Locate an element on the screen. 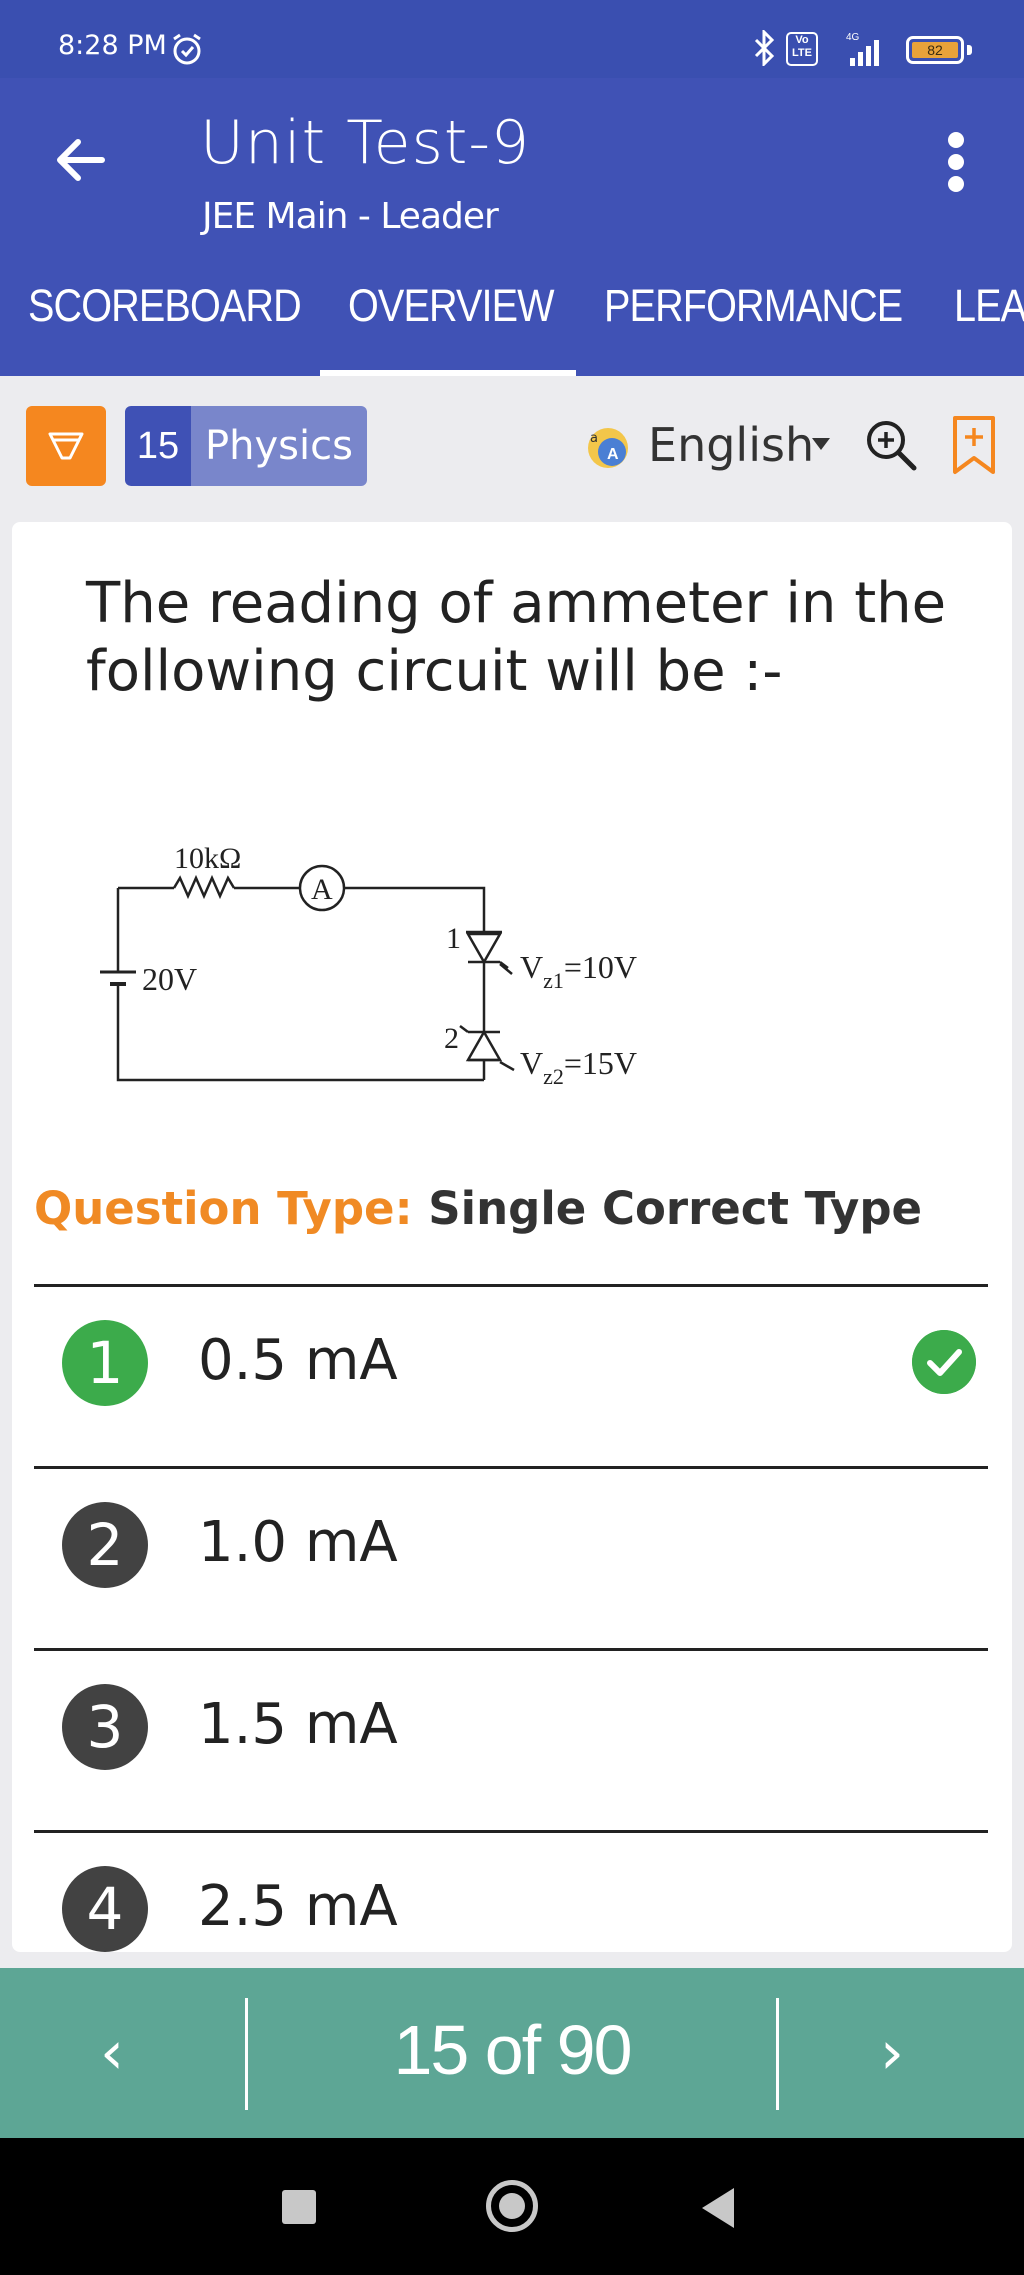  ammeter-label: A is located at coordinates (322, 889).